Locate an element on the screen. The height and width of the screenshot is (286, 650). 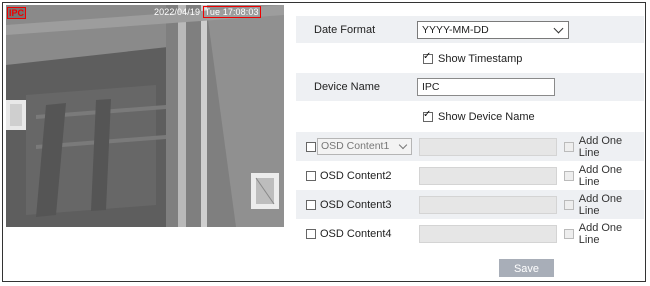
show-device-name-label: Show Device Name is located at coordinates (486, 117).